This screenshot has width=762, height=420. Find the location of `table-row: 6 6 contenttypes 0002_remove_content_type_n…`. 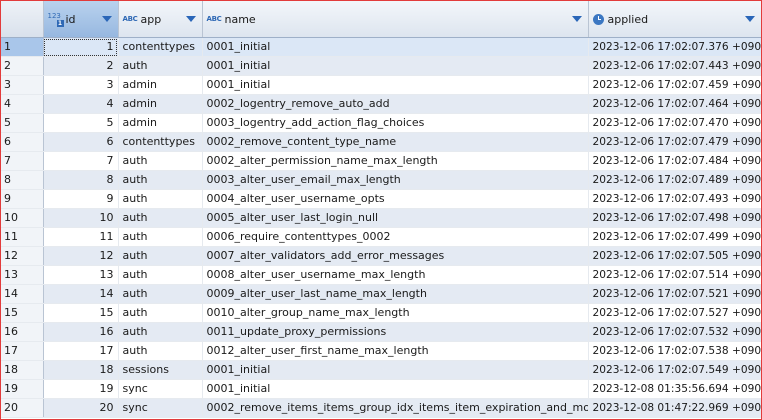

table-row: 6 6 contenttypes 0002_remove_content_type_n… is located at coordinates (381, 142).